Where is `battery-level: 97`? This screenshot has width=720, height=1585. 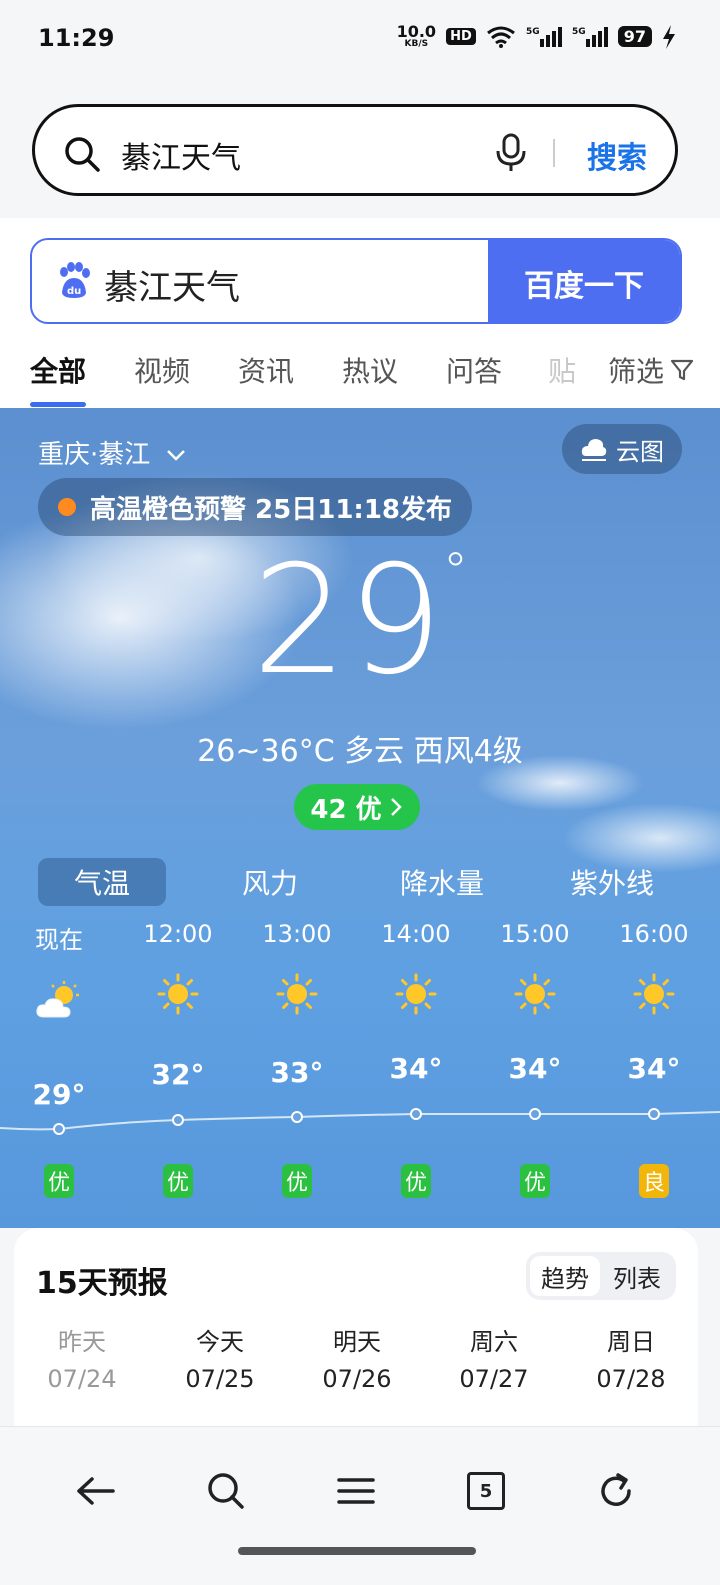 battery-level: 97 is located at coordinates (634, 36).